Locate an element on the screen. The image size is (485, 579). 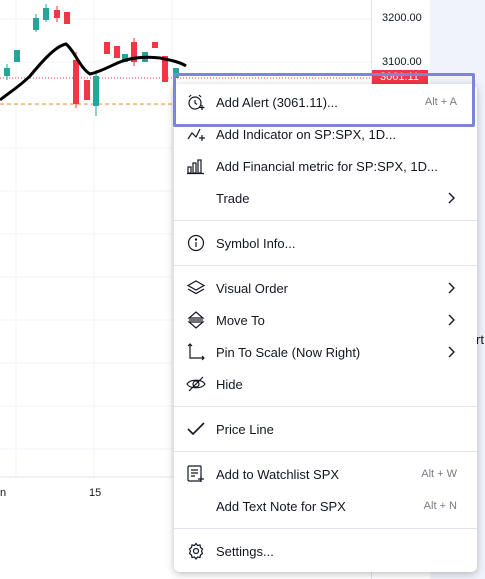
menu-item-add-text-note: Add Text Note for SPX Alt + N is located at coordinates (325, 506).